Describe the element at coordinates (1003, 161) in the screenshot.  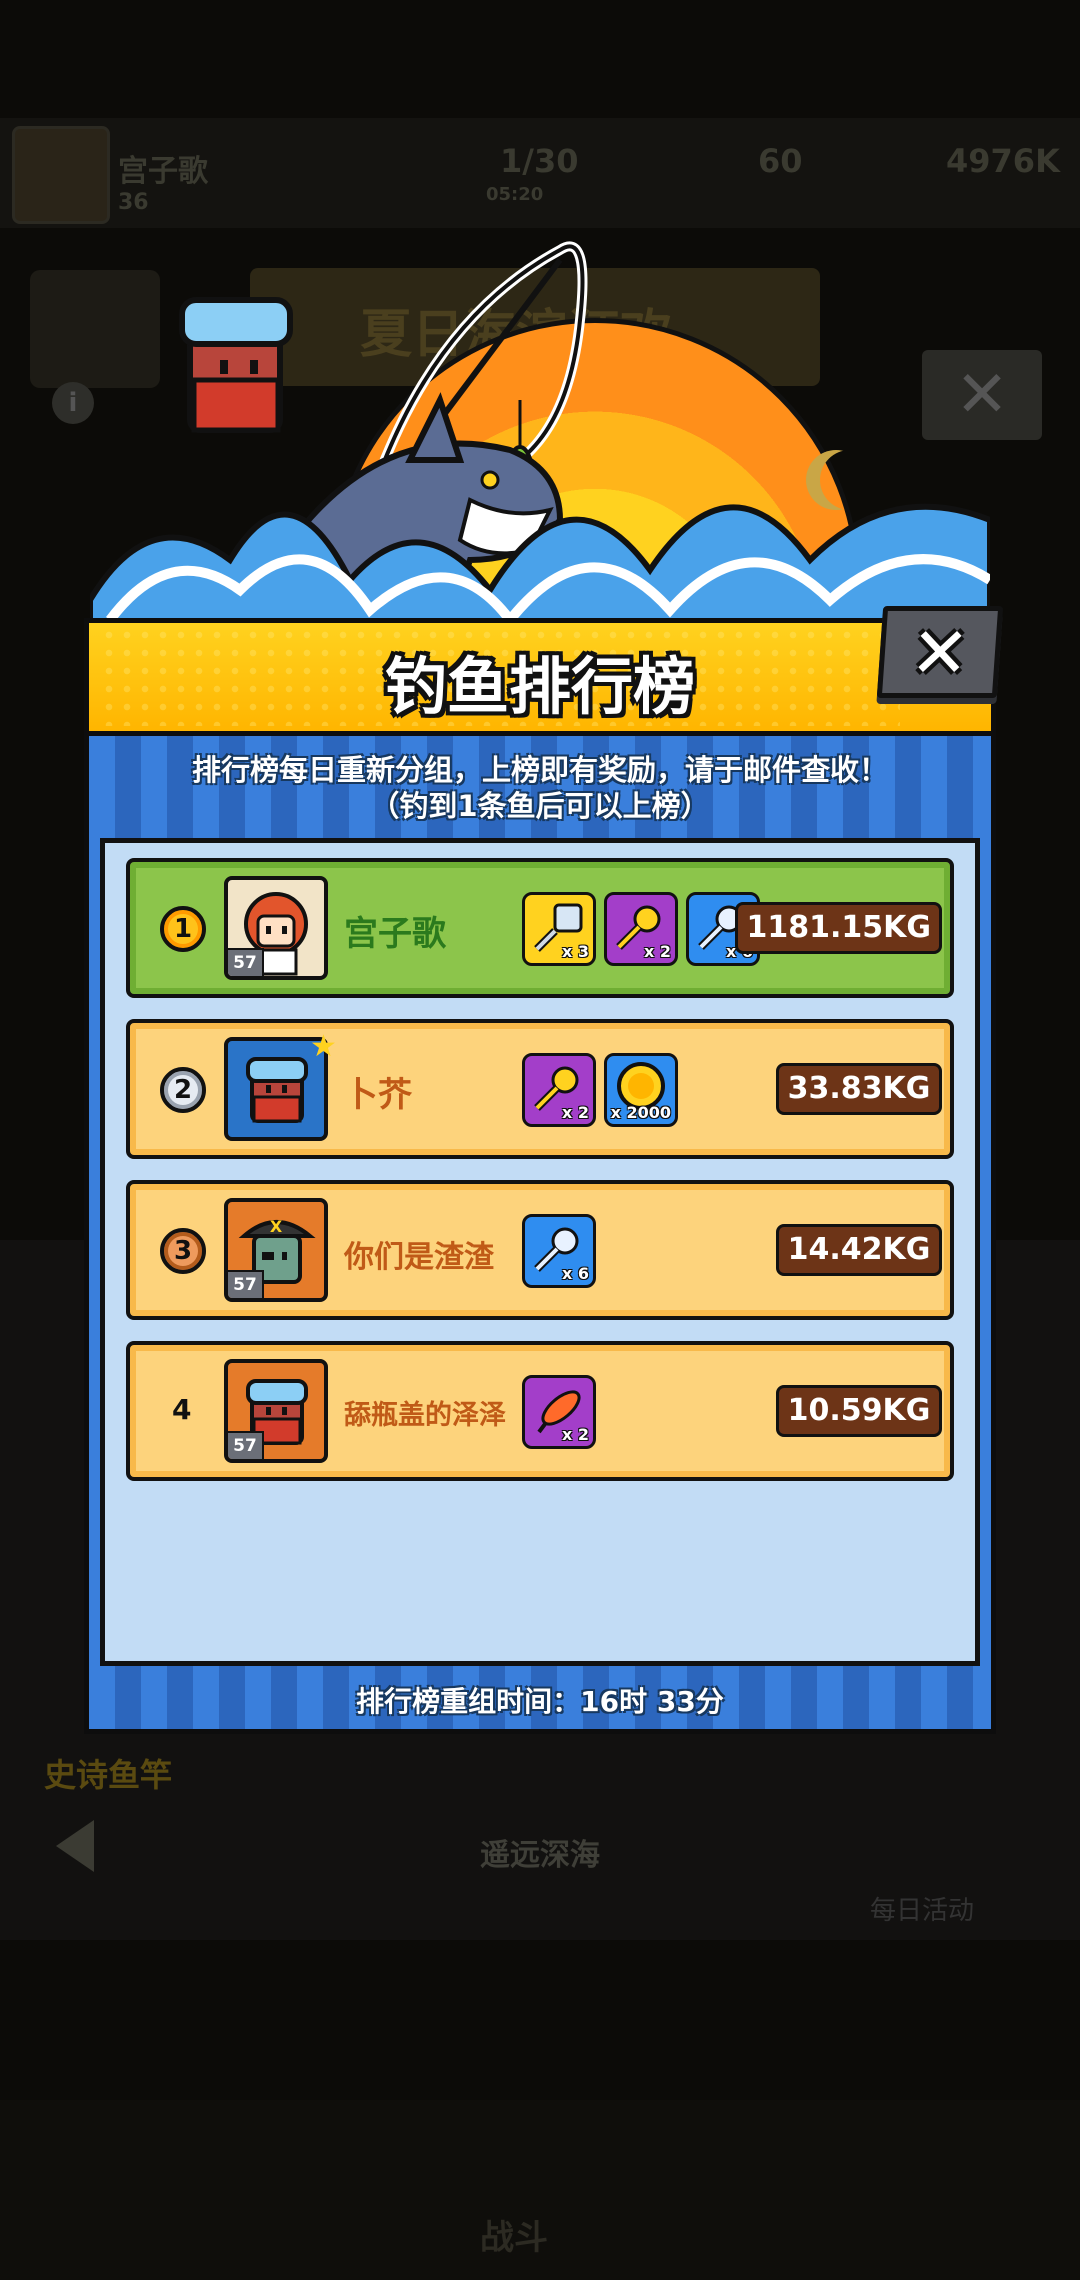
I see `coin-count: 4976K` at that location.